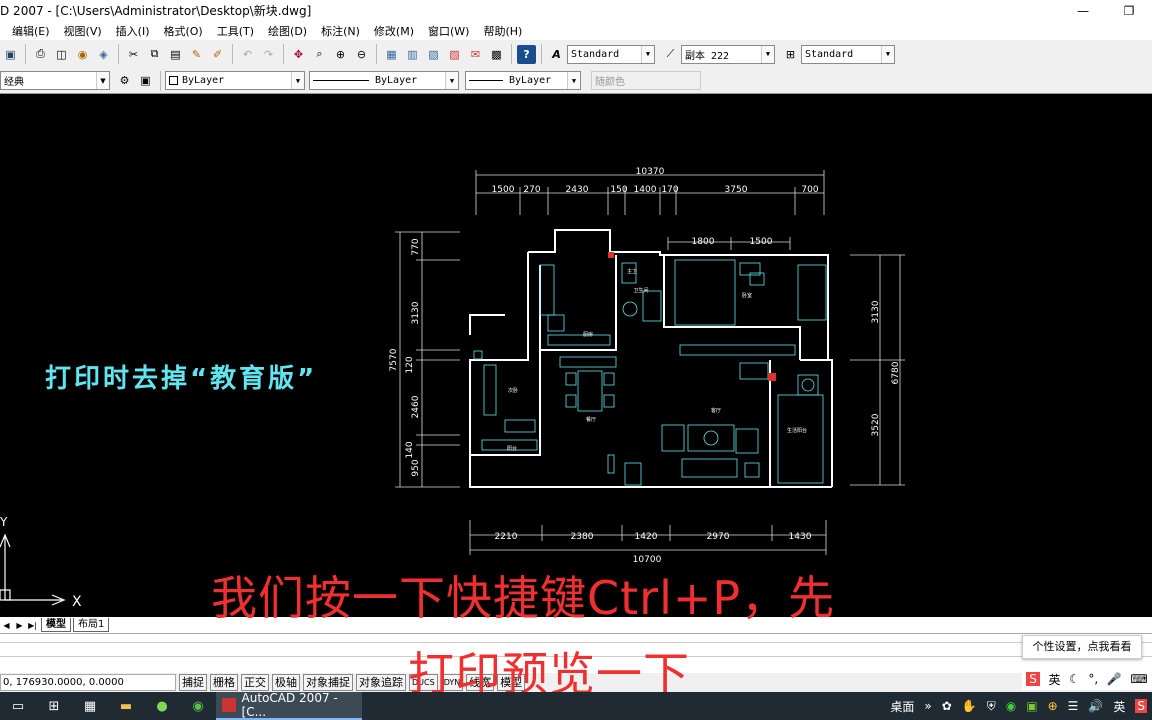 This screenshot has width=1152, height=720. Describe the element at coordinates (475, 54) in the screenshot. I see `markup-icon: ✉` at that location.